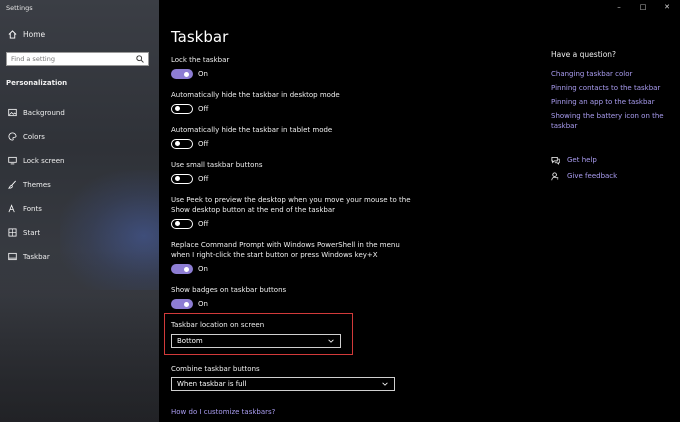  I want to click on maximize-button: □, so click(643, 7).